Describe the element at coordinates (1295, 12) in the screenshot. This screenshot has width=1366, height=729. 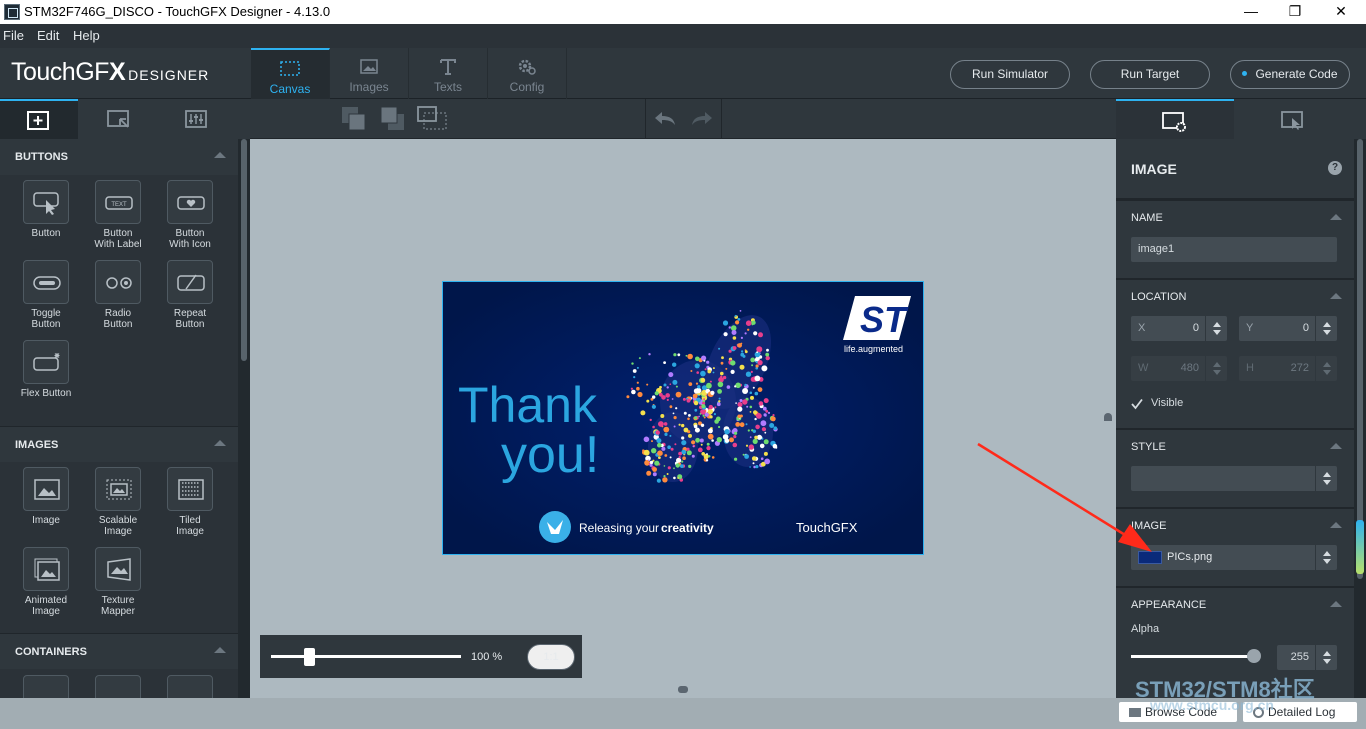
I see `restore-button: ❐` at that location.